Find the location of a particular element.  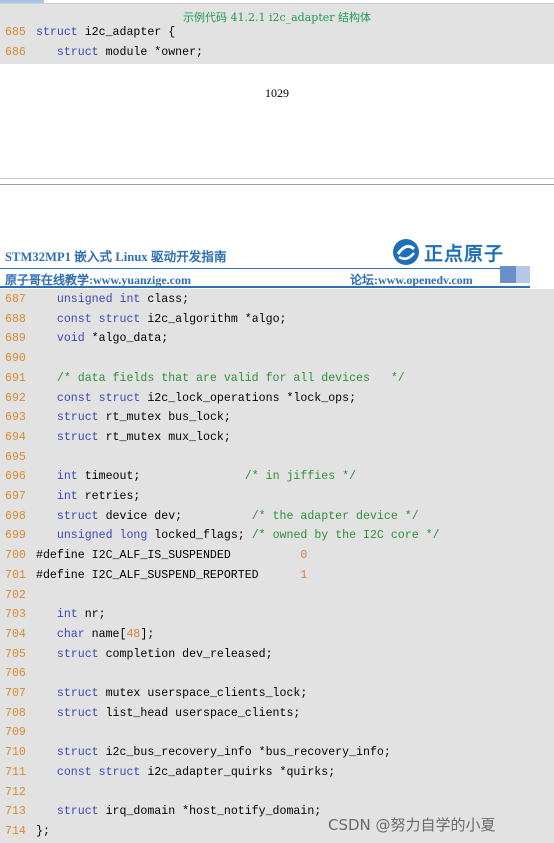

code-text: #define I2C_ALF_SUSPEND_REPORTED is located at coordinates (168, 575).